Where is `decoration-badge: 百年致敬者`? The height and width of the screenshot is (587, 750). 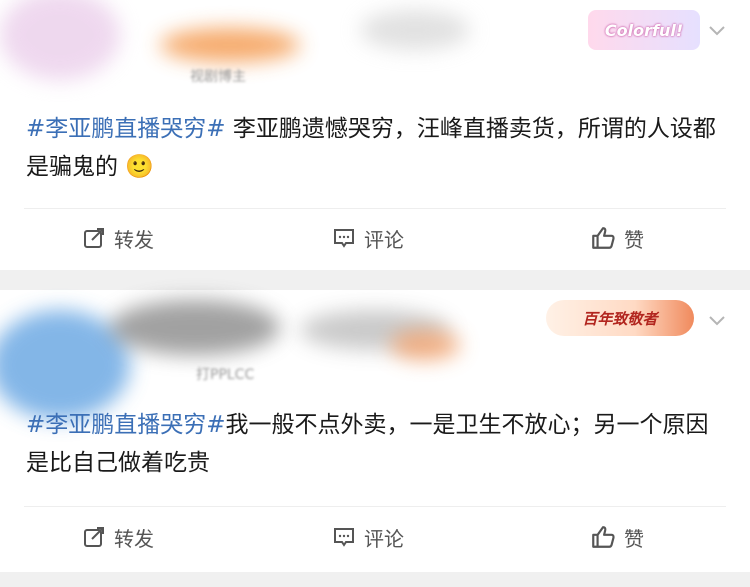
decoration-badge: 百年致敬者 is located at coordinates (620, 318).